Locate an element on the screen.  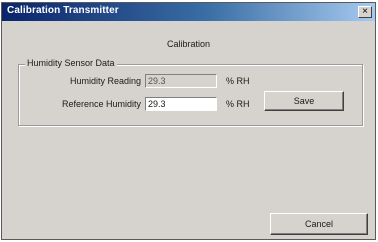
save-button: Save is located at coordinates (304, 101).